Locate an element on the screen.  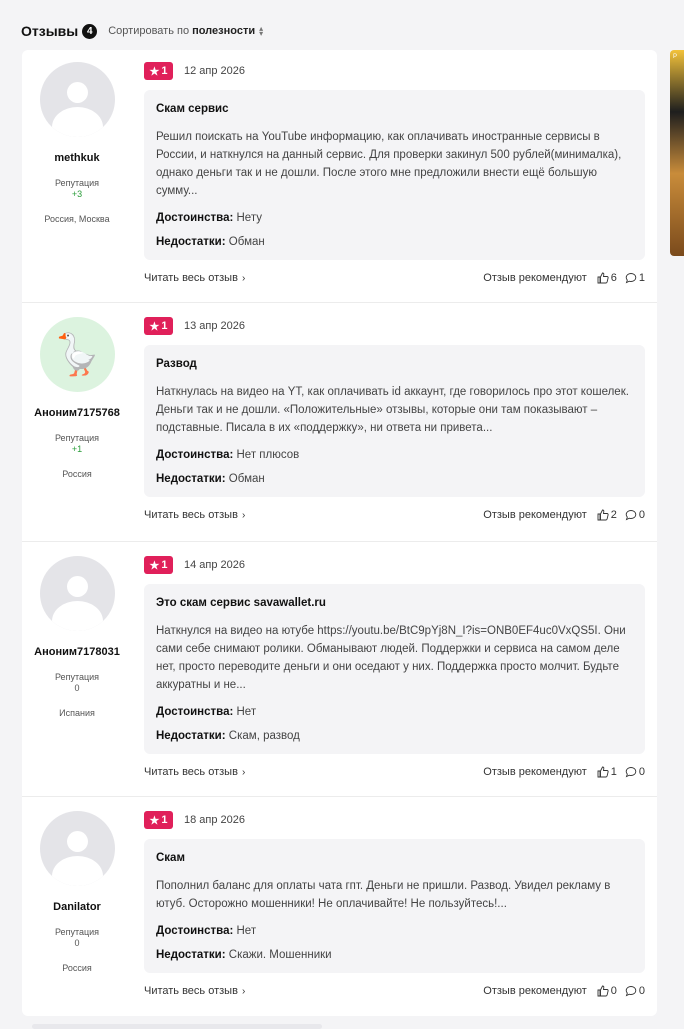
author-name: methkuk is located at coordinates (77, 158).